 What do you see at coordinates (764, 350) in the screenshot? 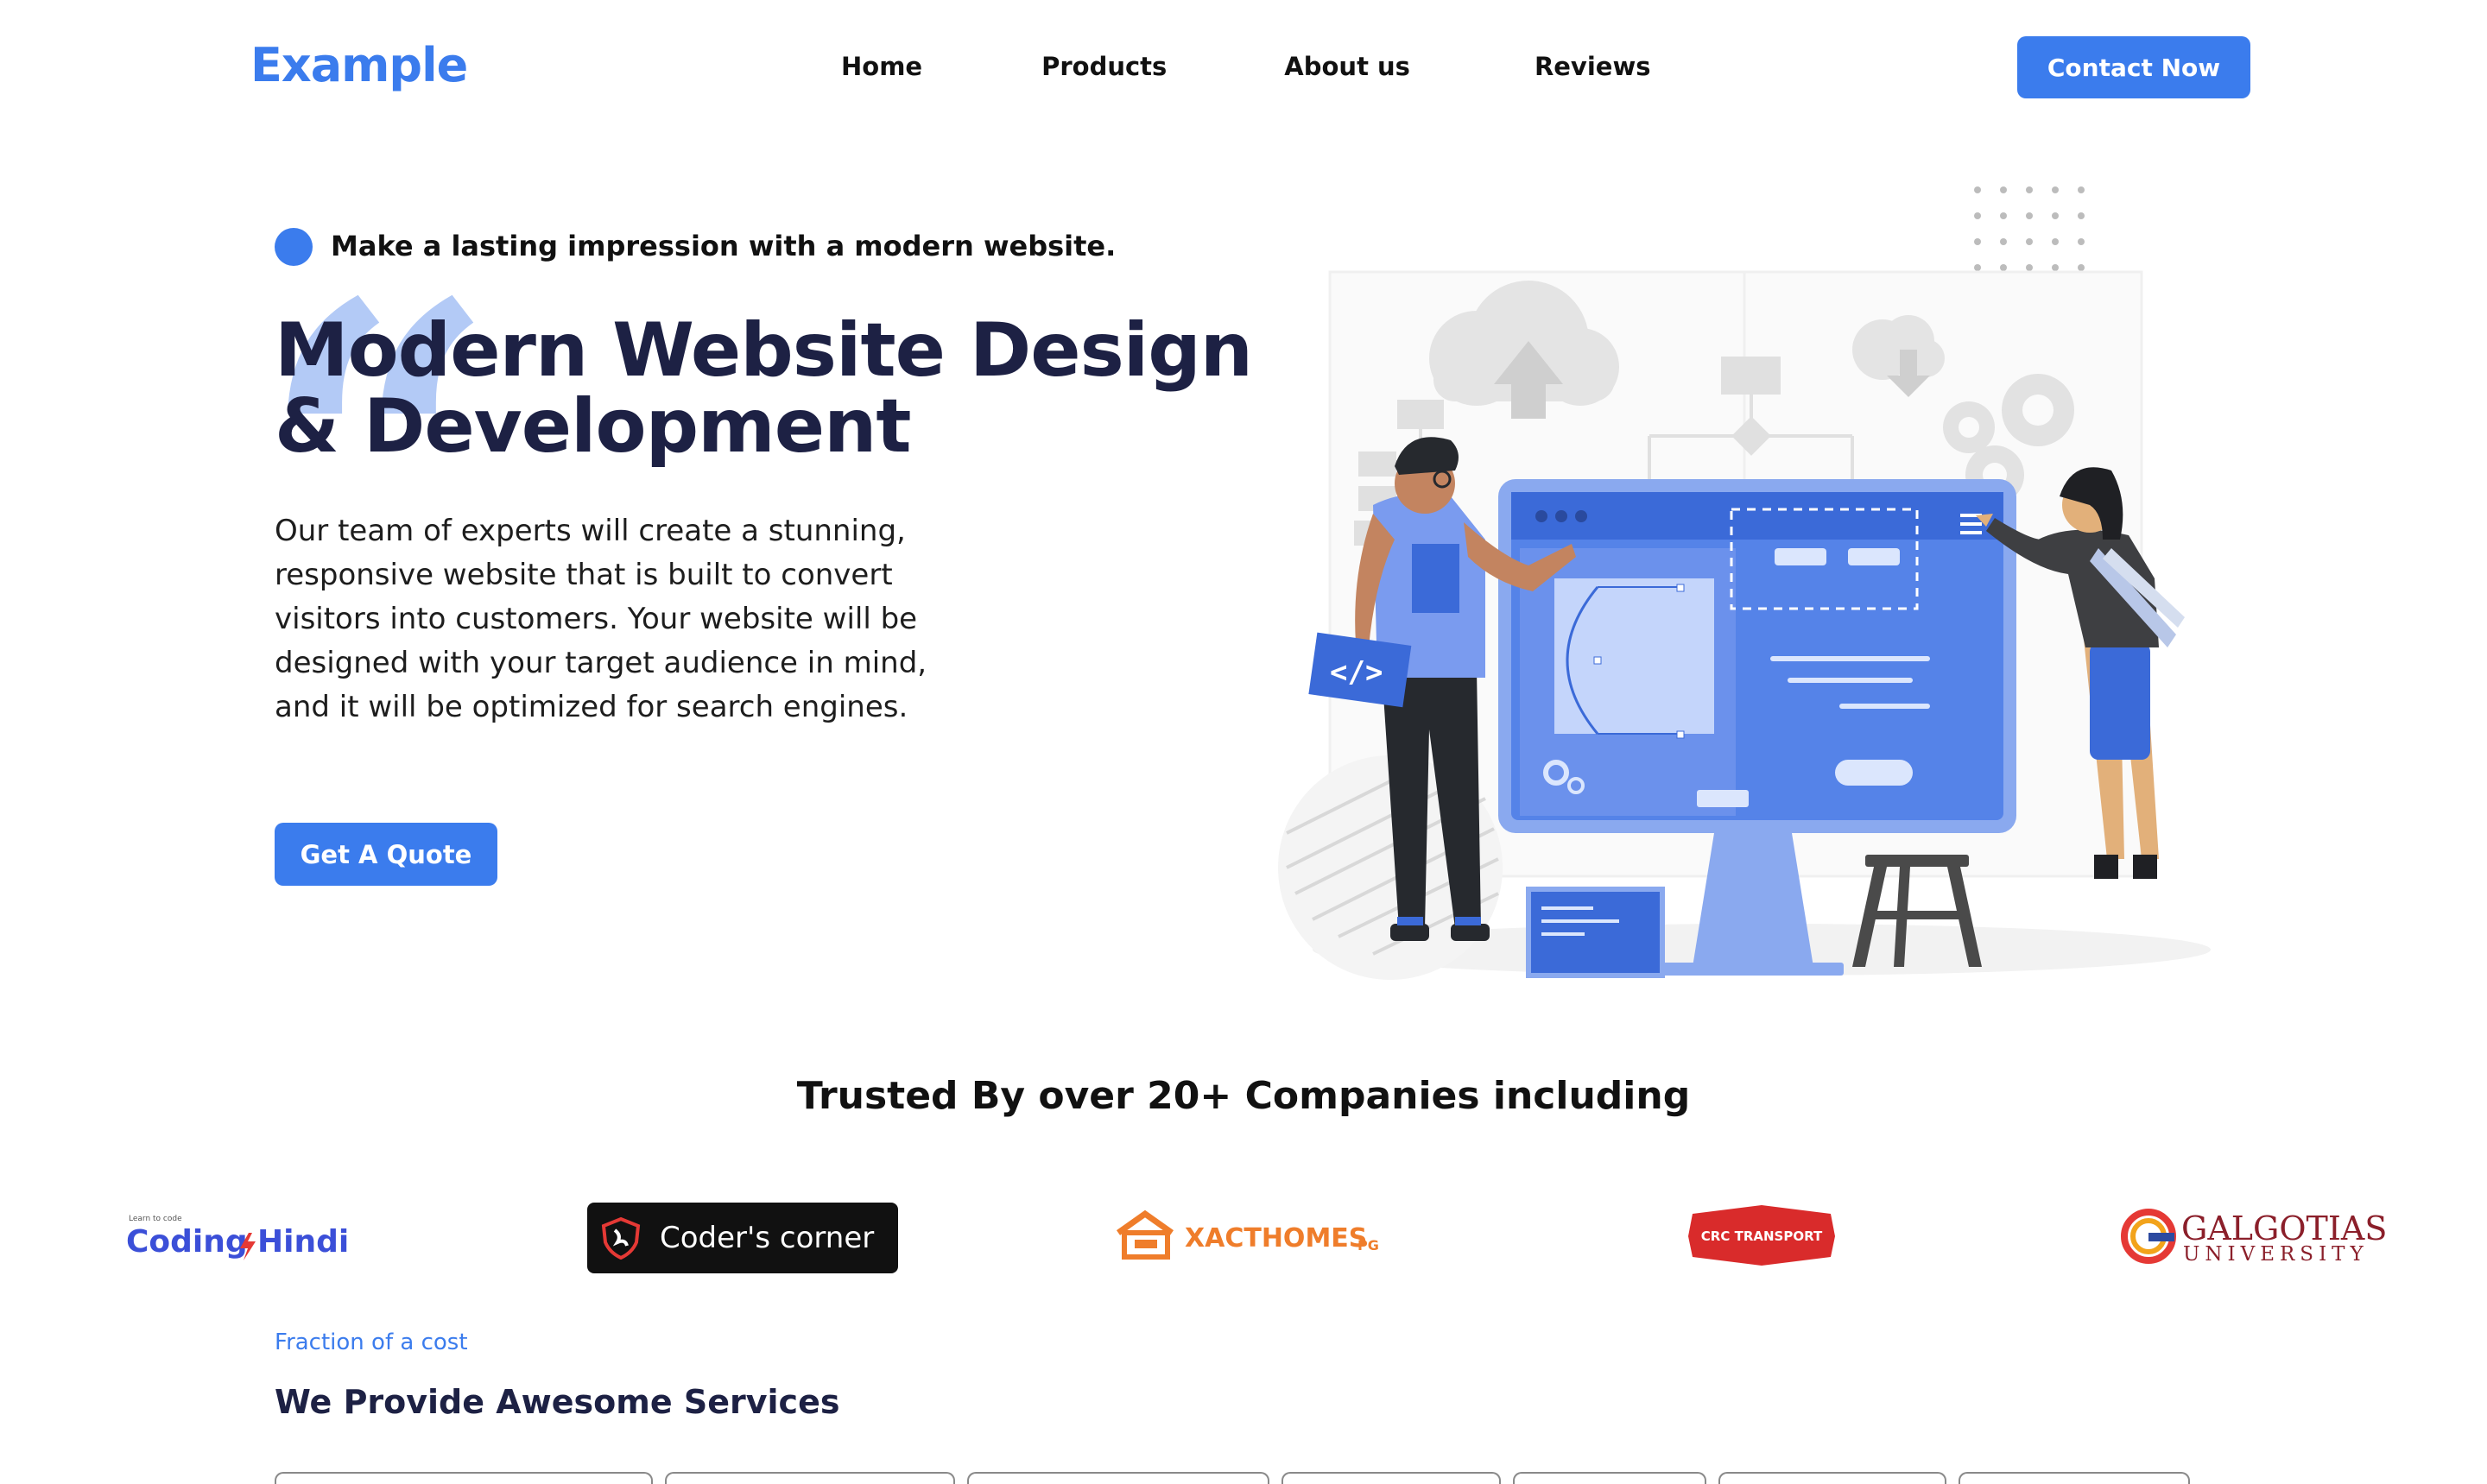
I see `hero-title-line1: Modern Website Design` at bounding box center [764, 350].